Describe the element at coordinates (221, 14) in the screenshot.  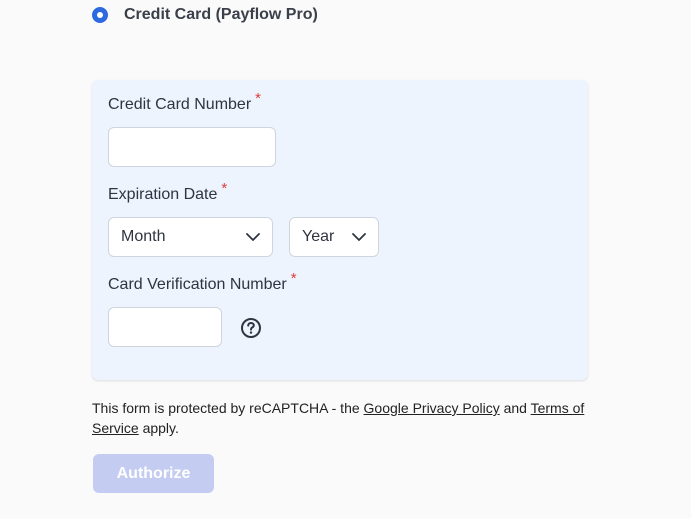
I see `payment-method-label: Credit Card (Payflow Pro)` at that location.